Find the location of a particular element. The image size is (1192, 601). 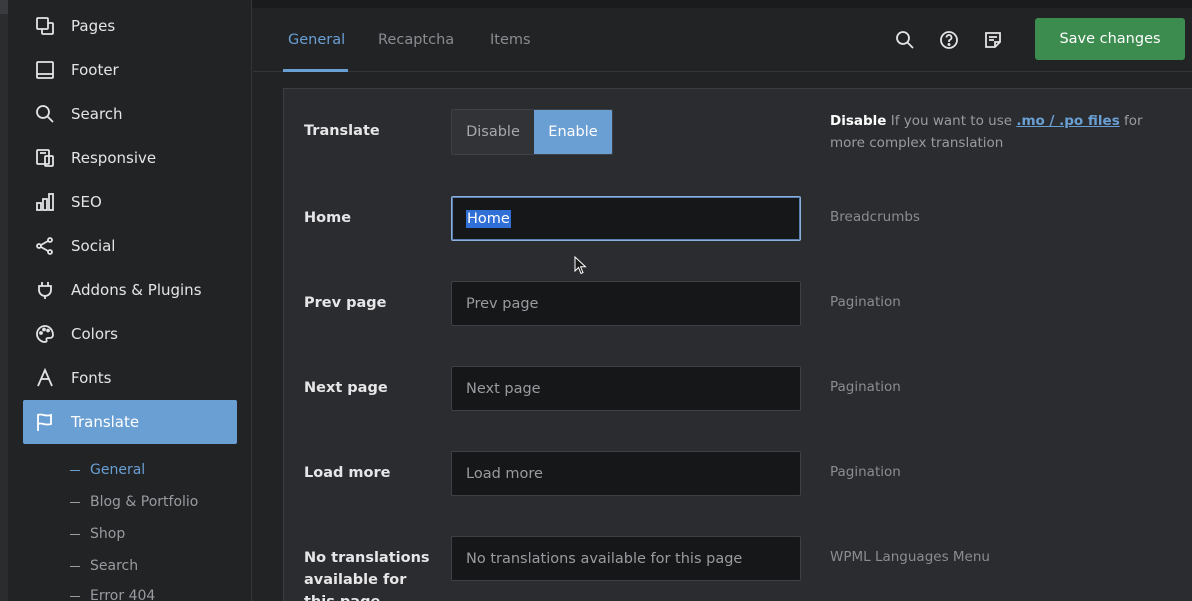

search-button is located at coordinates (905, 40).